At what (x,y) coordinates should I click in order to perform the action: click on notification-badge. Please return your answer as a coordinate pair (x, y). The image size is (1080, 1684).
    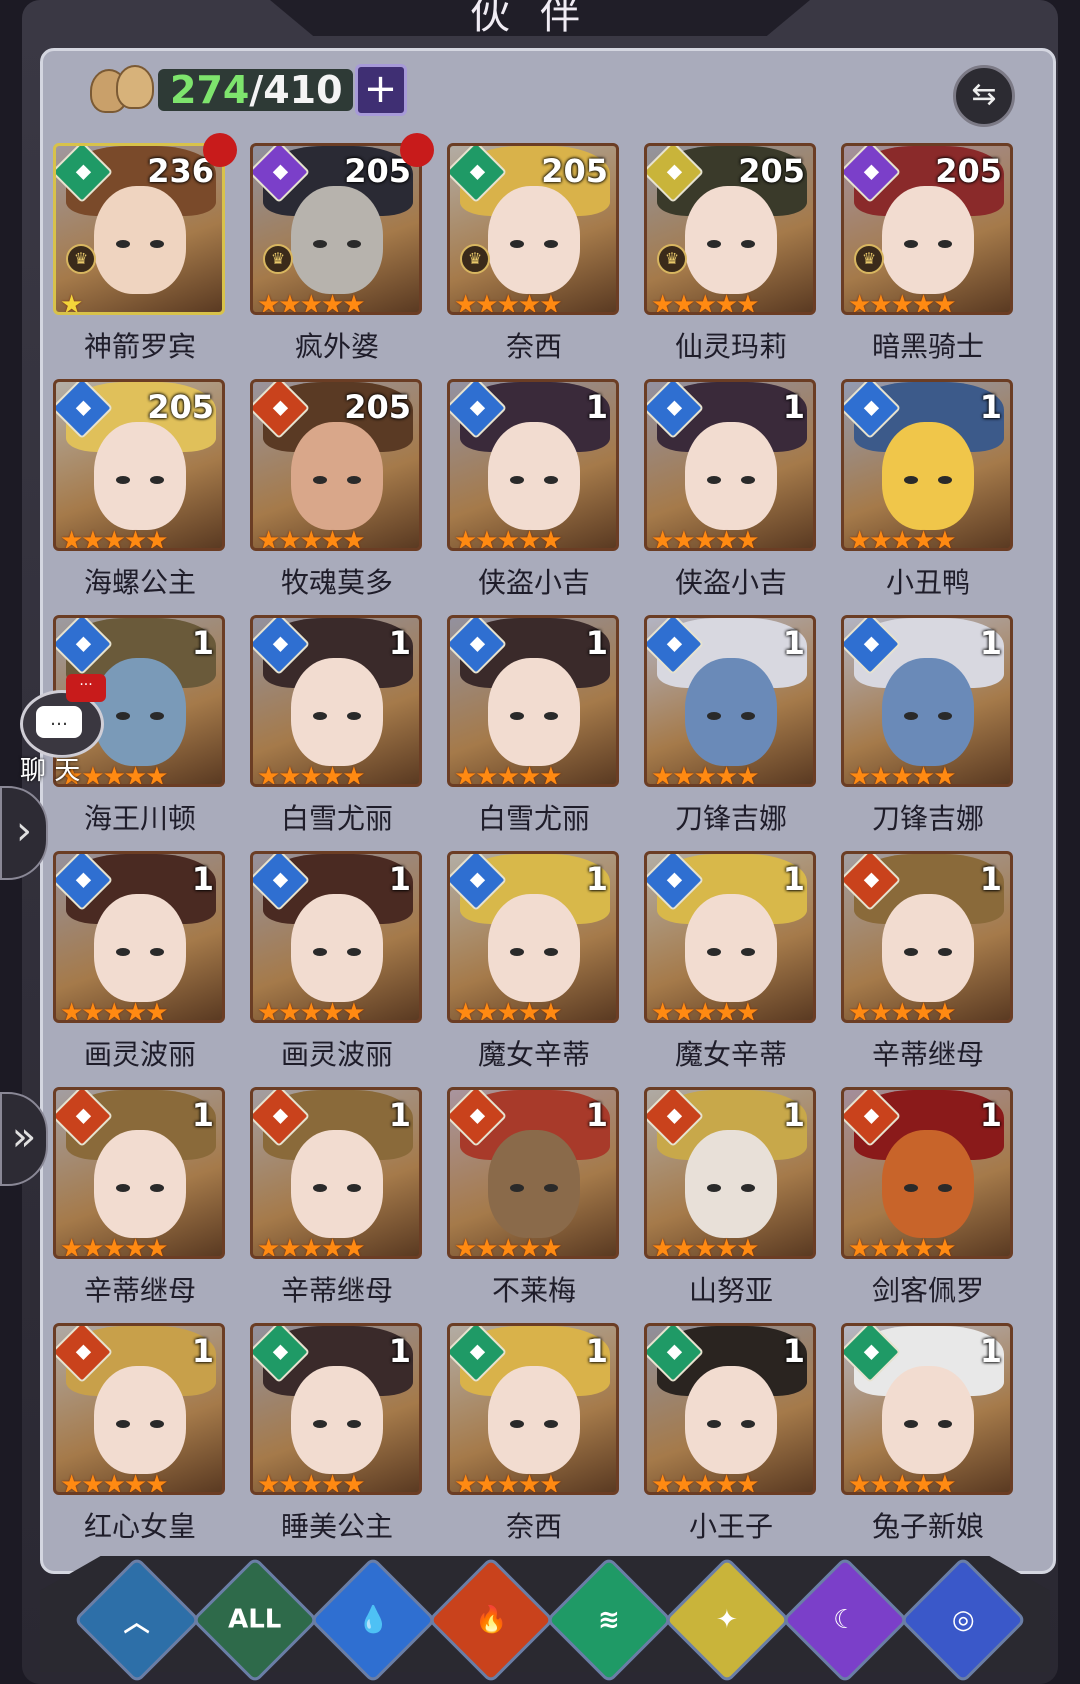
    Looking at the image, I should click on (220, 150).